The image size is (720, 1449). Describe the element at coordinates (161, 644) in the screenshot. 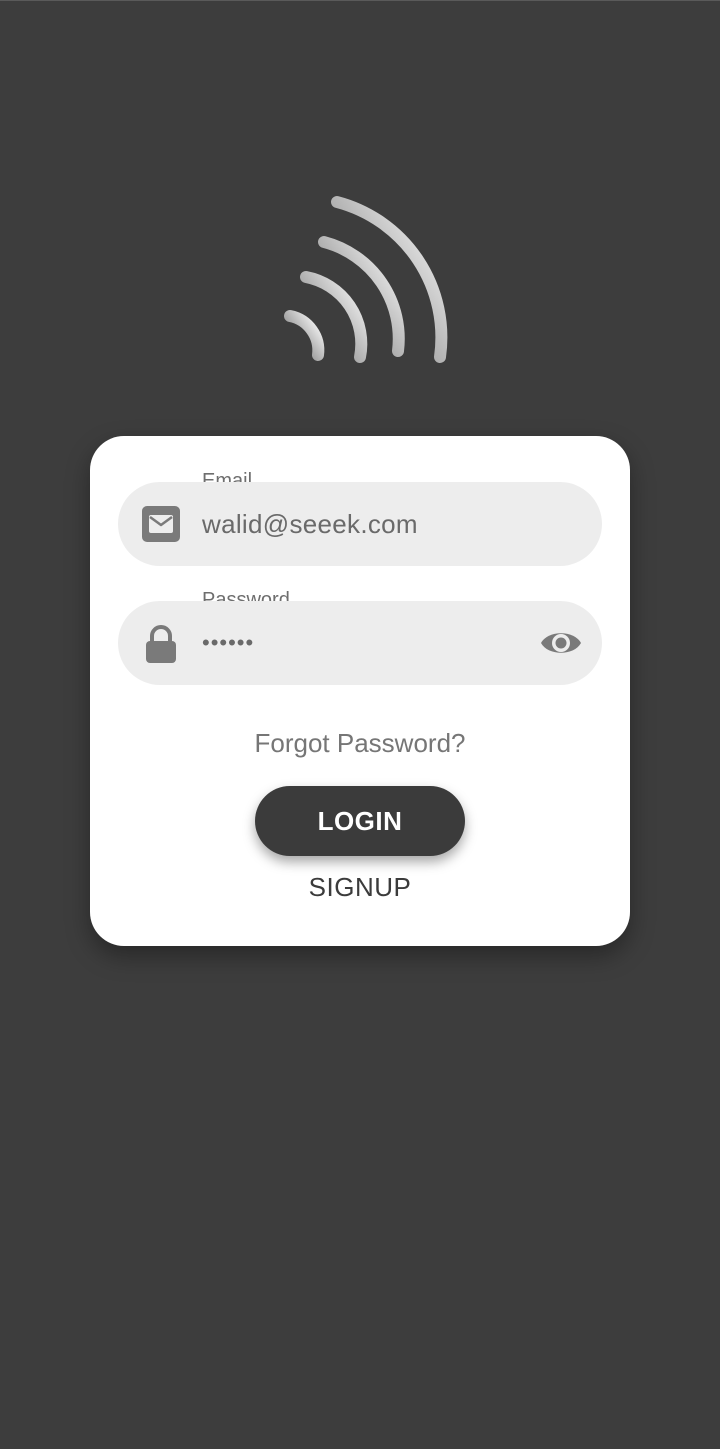

I see `lock-icon` at that location.